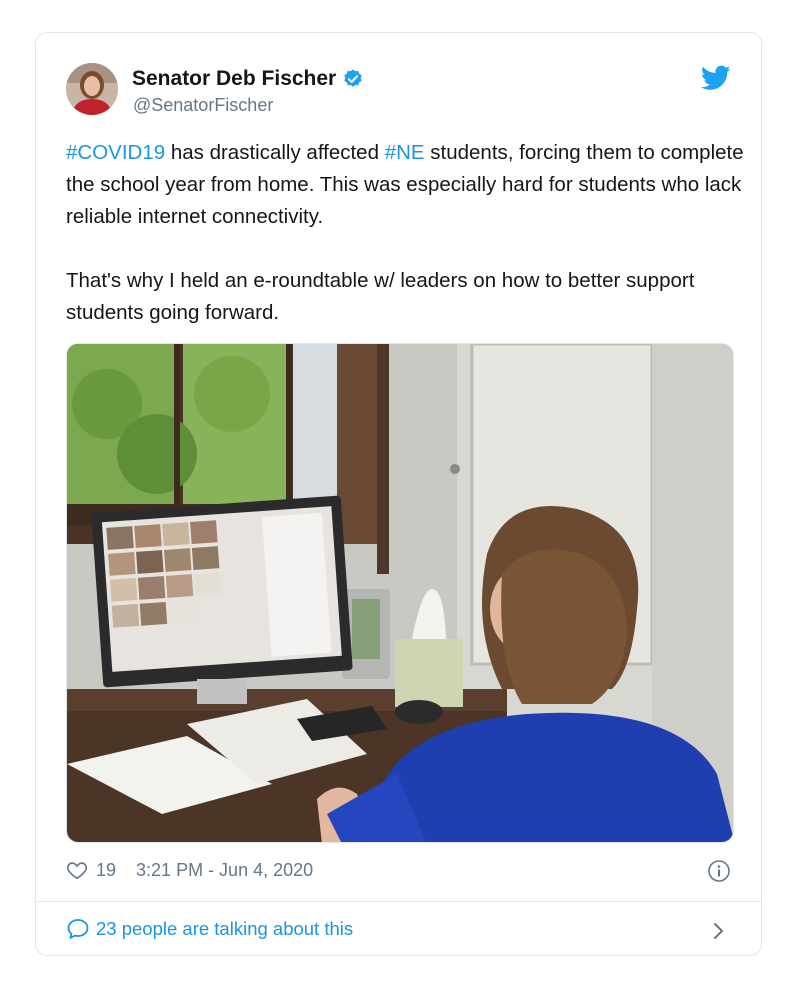 The width and height of the screenshot is (799, 992). I want to click on divider, so click(398, 901).